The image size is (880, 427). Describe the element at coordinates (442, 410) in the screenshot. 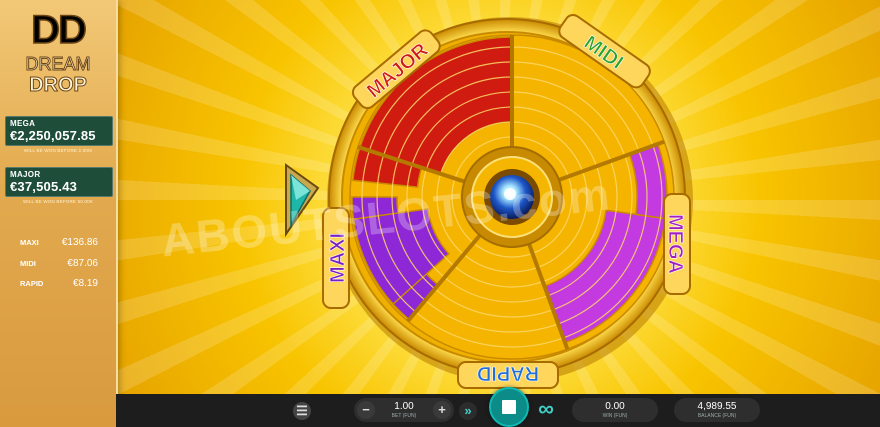

I see `bet-increase-button: +` at that location.